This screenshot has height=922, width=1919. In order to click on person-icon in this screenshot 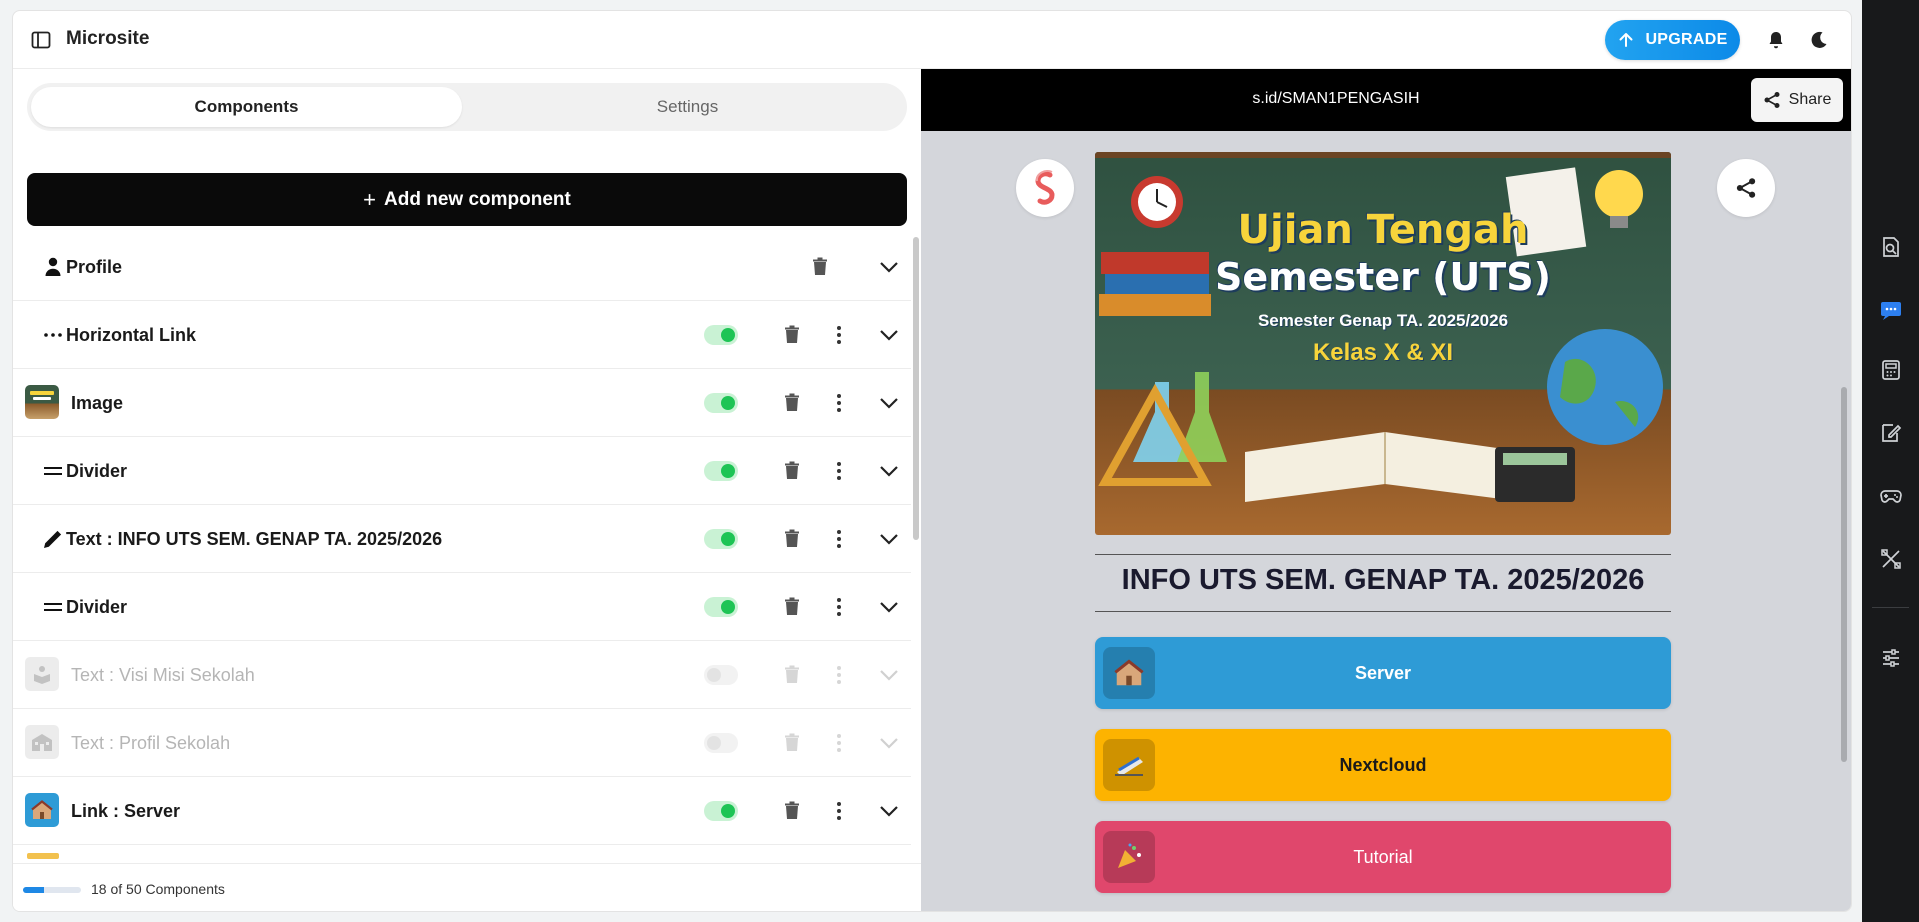, I will do `click(53, 266)`.